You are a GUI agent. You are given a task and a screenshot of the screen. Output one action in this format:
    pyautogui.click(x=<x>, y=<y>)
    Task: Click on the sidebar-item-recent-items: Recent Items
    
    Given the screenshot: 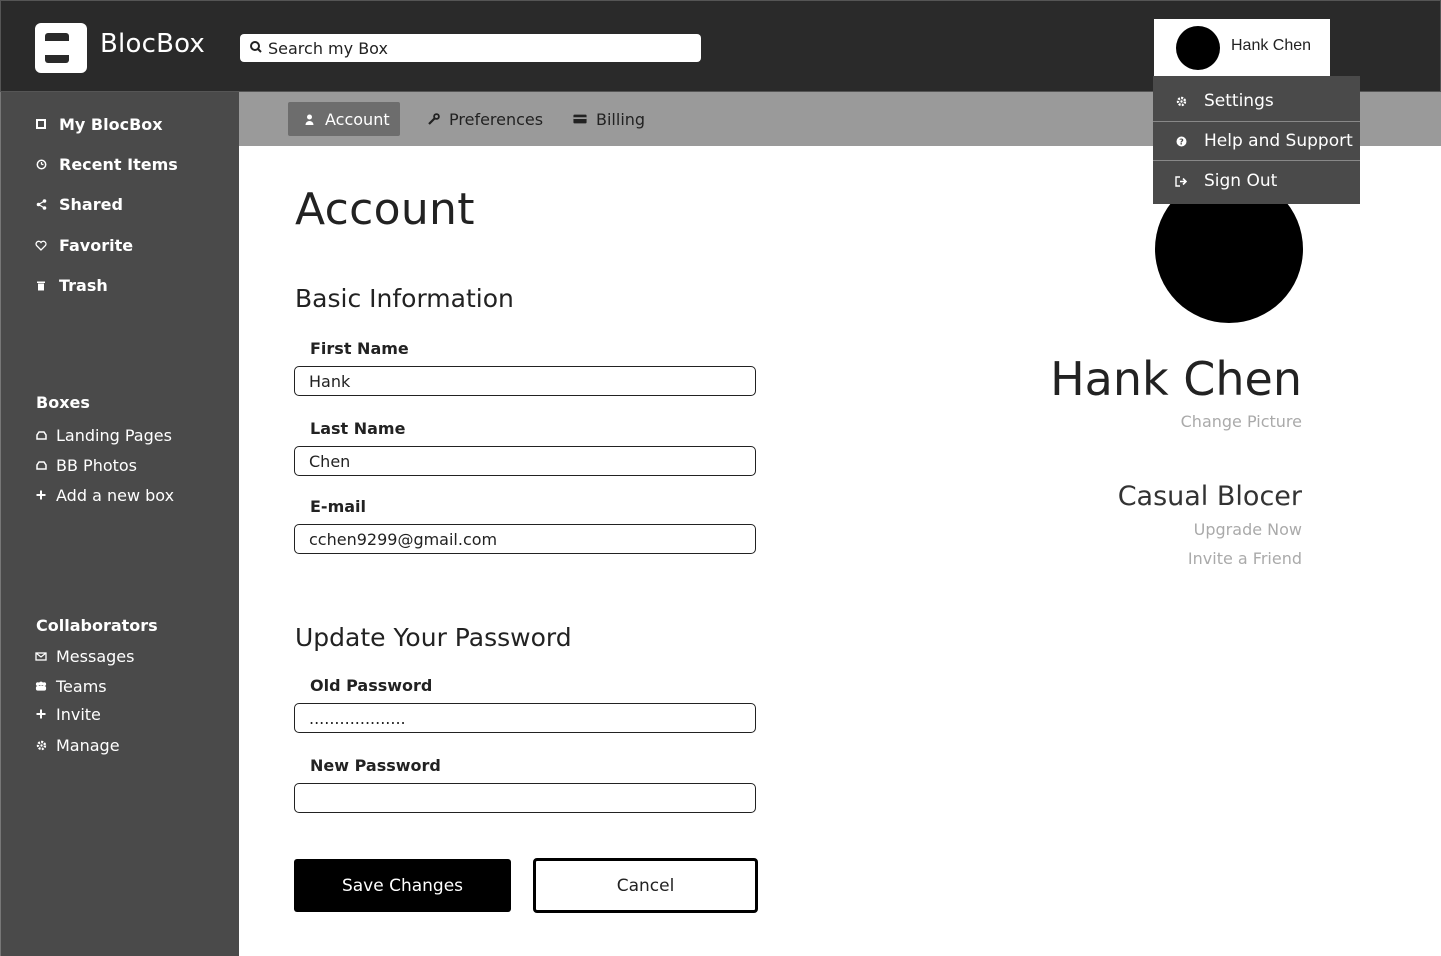 What is the action you would take?
    pyautogui.click(x=106, y=164)
    